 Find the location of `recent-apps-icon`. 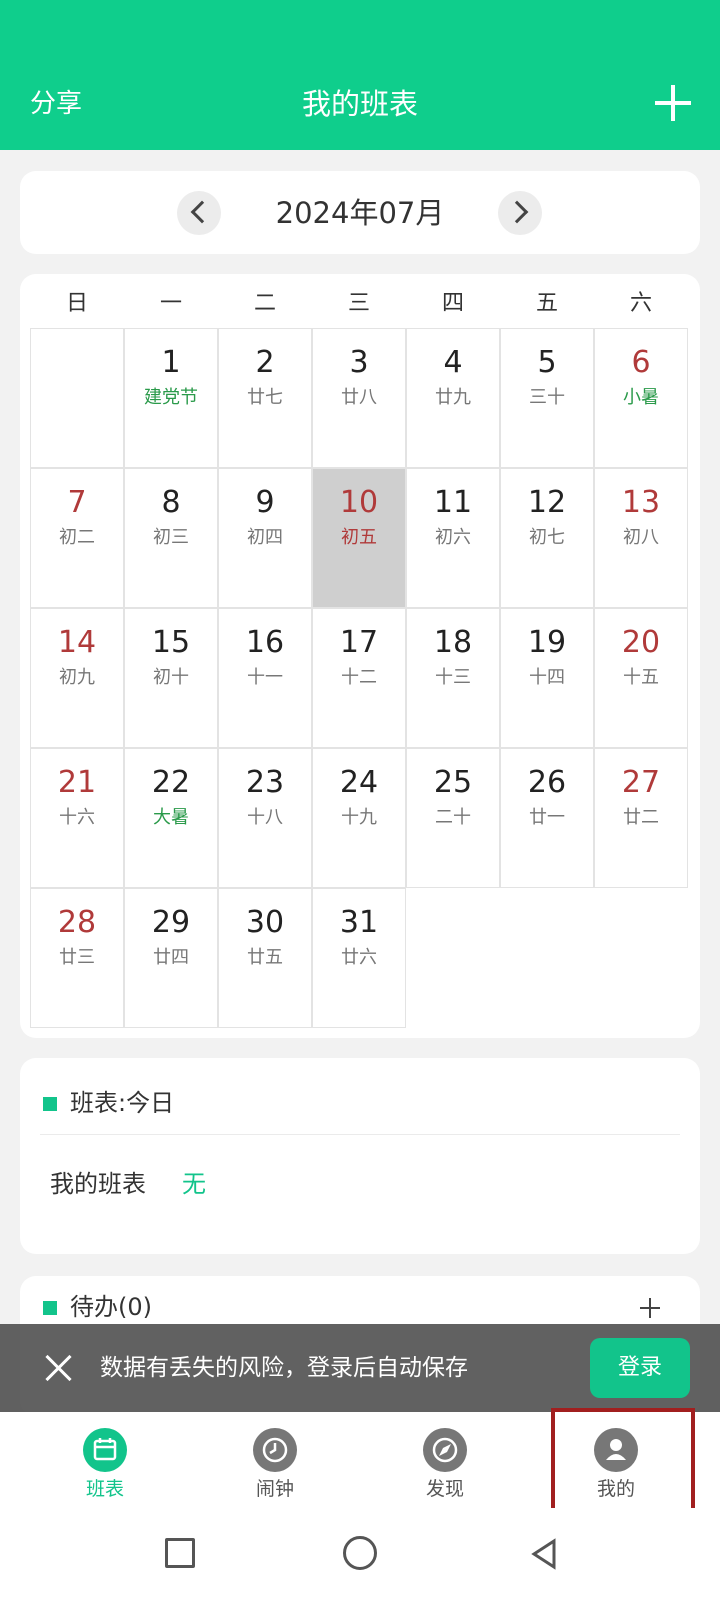

recent-apps-icon is located at coordinates (180, 1553).